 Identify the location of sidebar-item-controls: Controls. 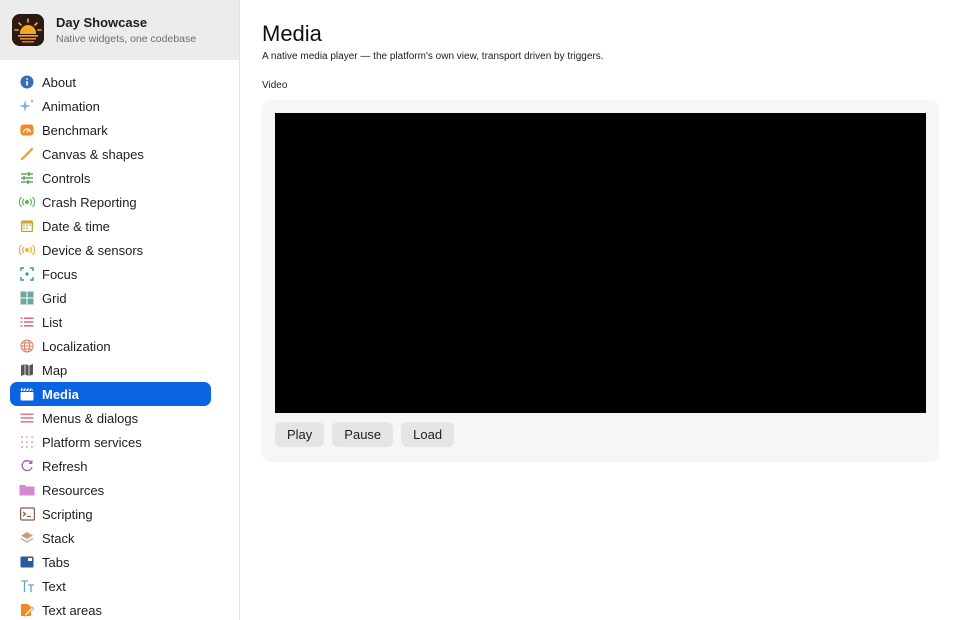
(110, 178).